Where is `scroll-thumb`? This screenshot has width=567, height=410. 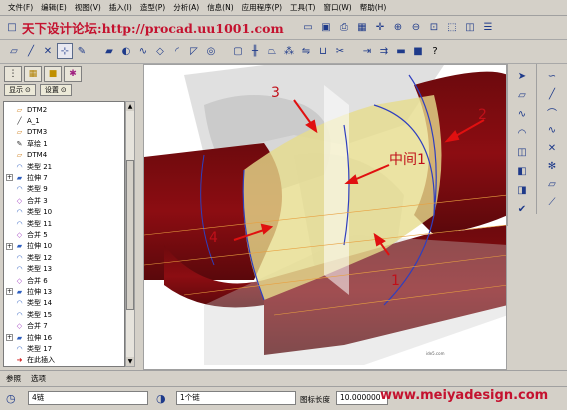 scroll-thumb is located at coordinates (130, 235).